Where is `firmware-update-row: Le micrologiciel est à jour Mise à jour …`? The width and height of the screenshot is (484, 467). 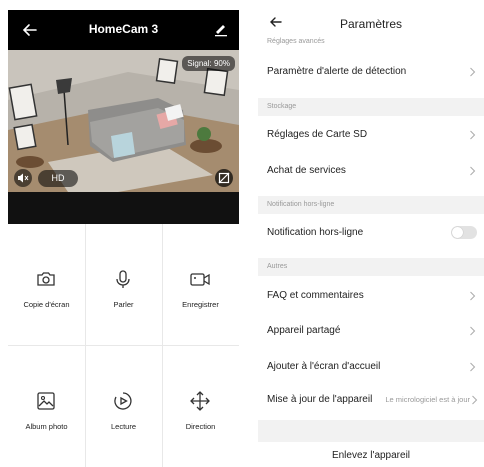
firmware-update-row: Le micrologiciel est à jour Mise à jour … is located at coordinates (371, 402).